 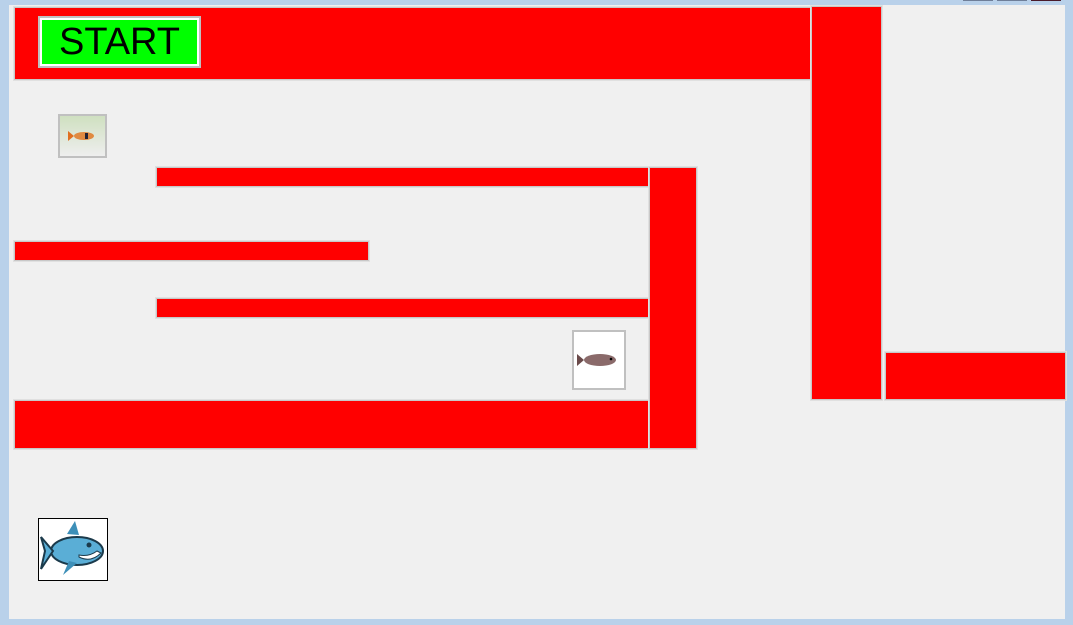 What do you see at coordinates (1046, 0) in the screenshot?
I see `close-button` at bounding box center [1046, 0].